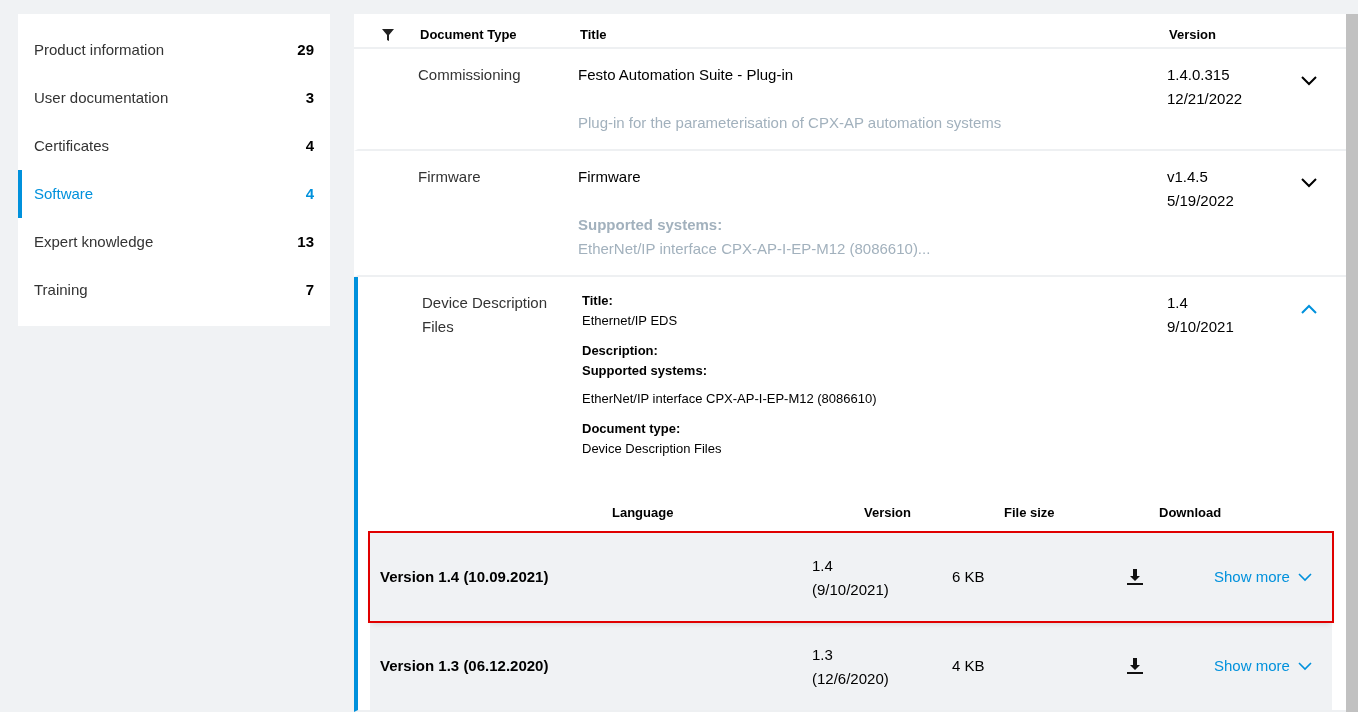 The image size is (1358, 712). I want to click on document-title: Firmware, so click(610, 177).